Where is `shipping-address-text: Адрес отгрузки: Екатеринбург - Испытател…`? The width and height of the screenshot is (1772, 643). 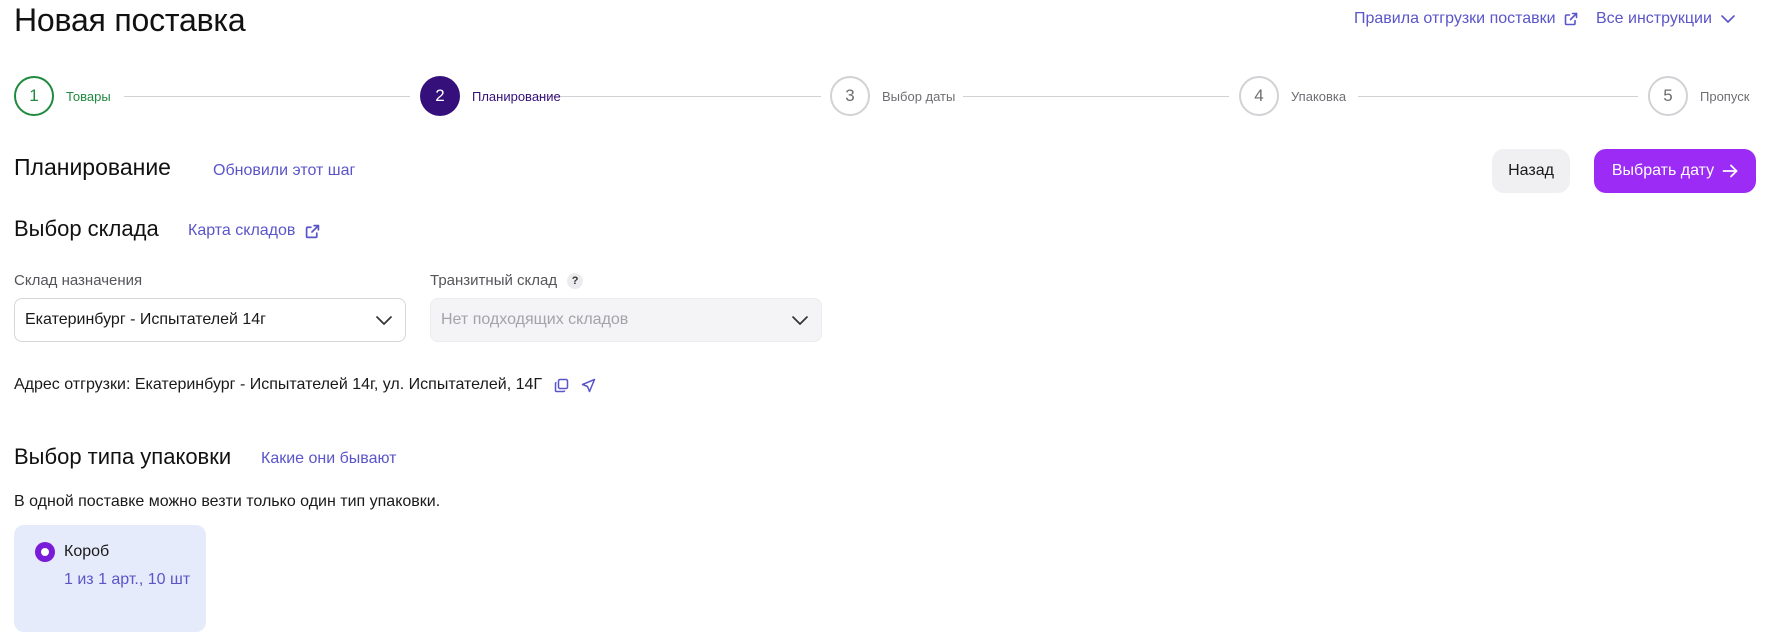
shipping-address-text: Адрес отгрузки: Екатеринбург - Испытател… is located at coordinates (278, 384).